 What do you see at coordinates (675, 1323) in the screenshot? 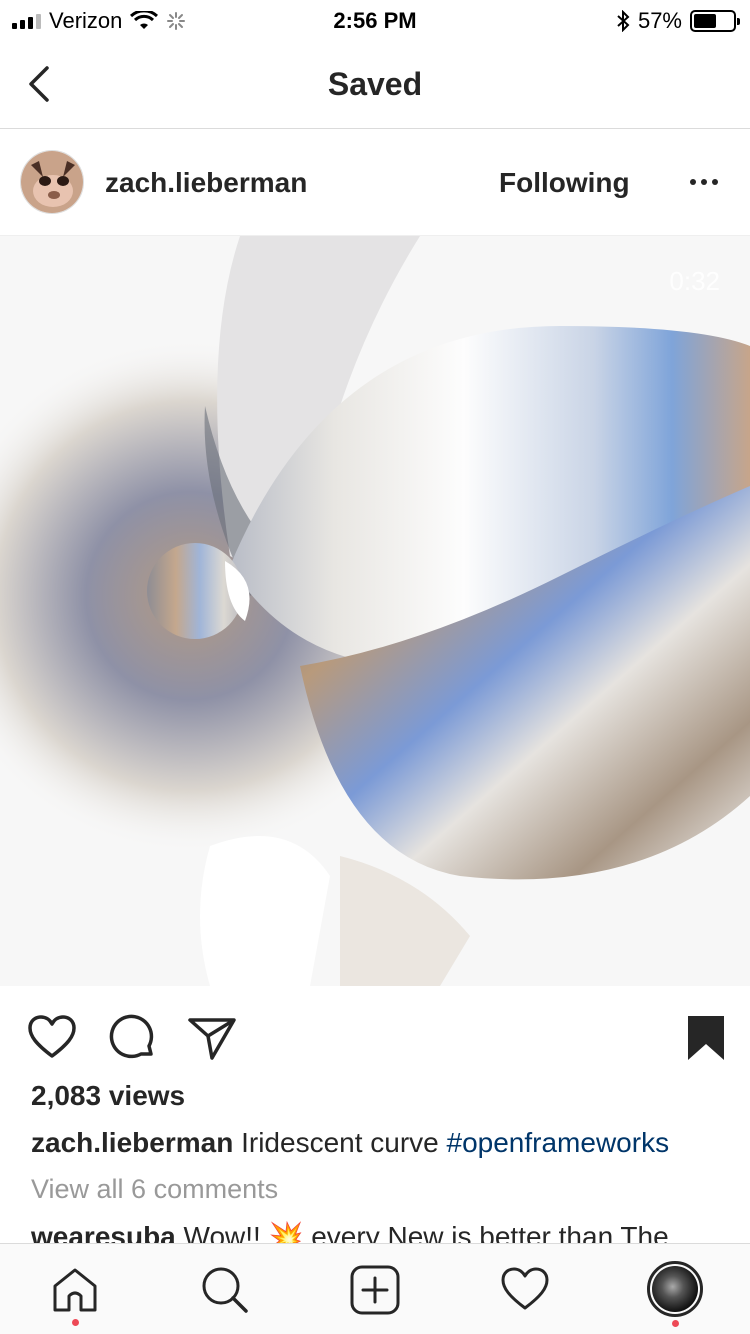
I see `profile-notification-dot` at bounding box center [675, 1323].